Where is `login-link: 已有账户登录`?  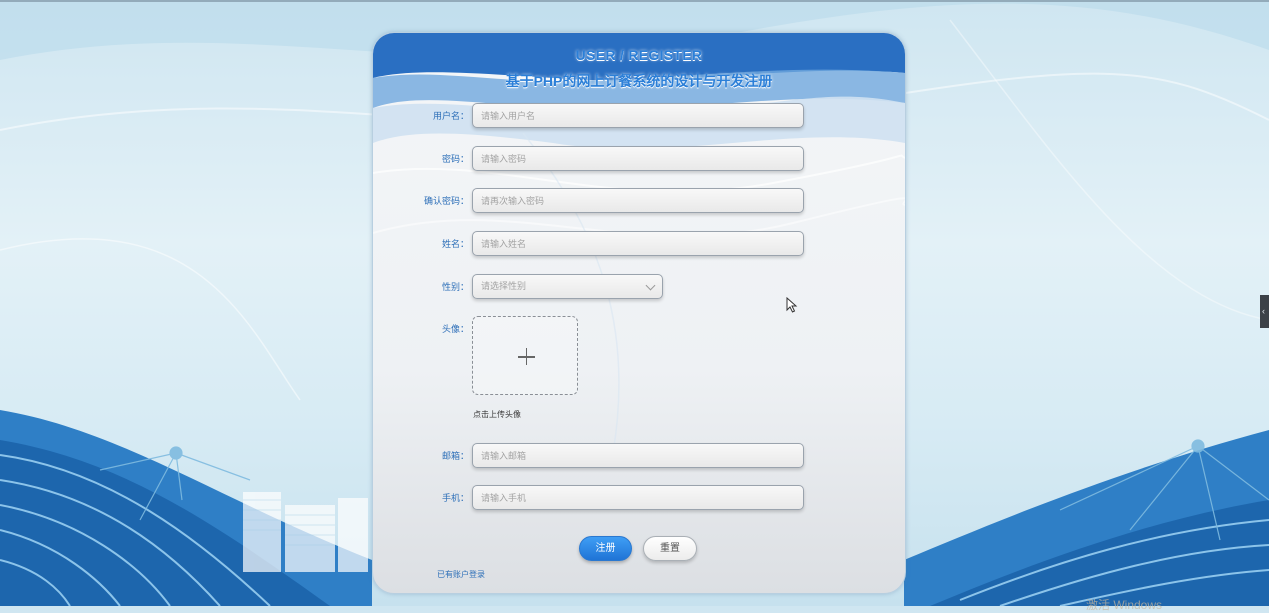 login-link: 已有账户登录 is located at coordinates (461, 574).